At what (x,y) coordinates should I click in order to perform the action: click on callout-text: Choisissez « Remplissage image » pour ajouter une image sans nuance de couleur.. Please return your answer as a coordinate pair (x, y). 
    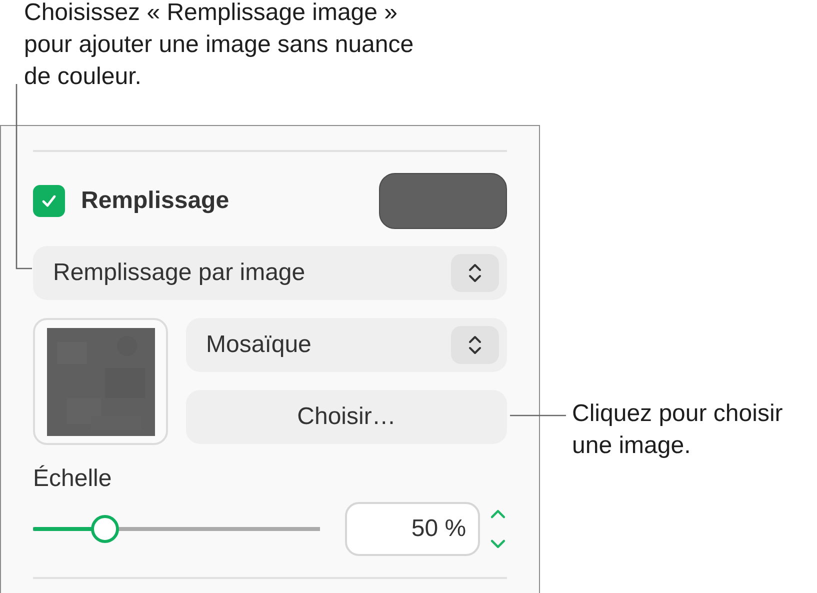
    Looking at the image, I should click on (219, 46).